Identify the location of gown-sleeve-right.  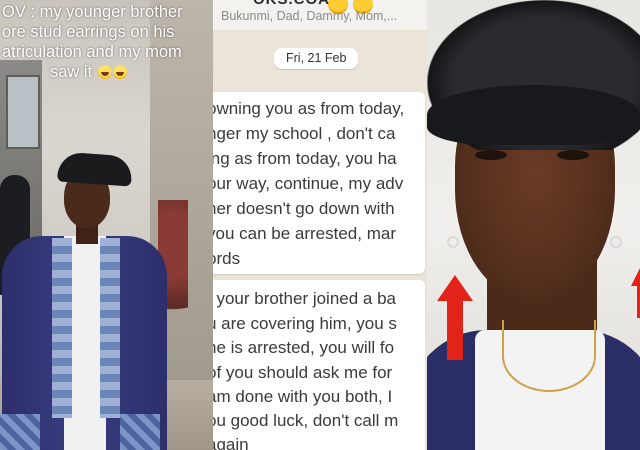
(140, 432).